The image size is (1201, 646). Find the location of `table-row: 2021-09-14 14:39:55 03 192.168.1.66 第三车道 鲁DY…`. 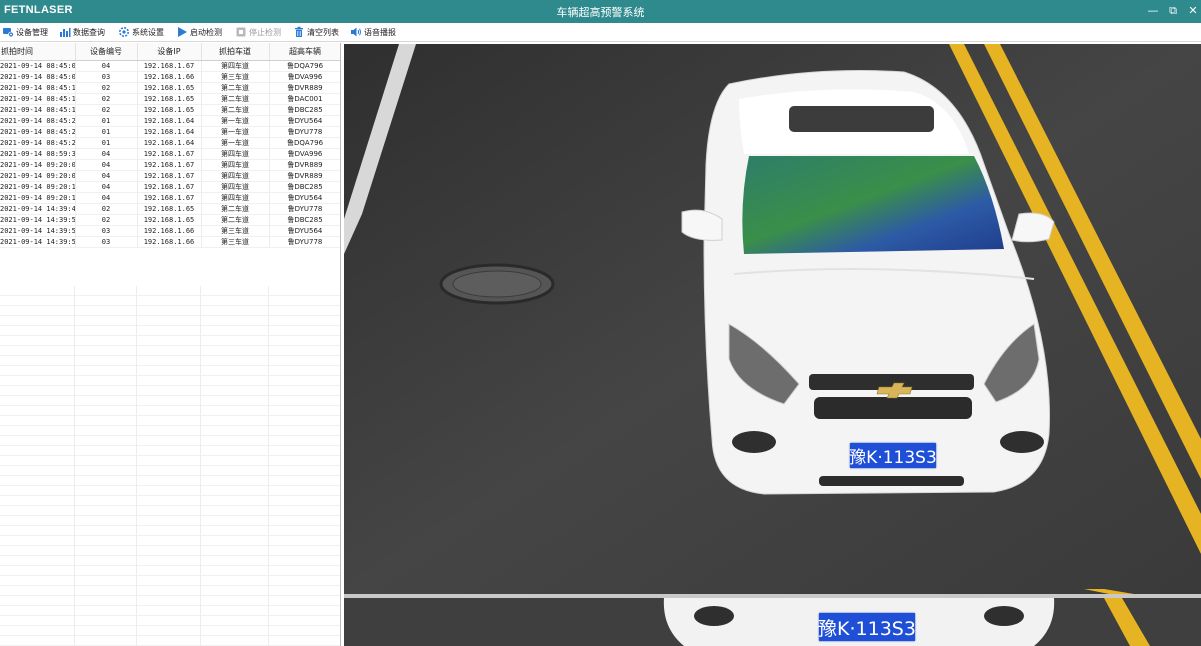

table-row: 2021-09-14 14:39:55 03 192.168.1.66 第三车道 鲁DY… is located at coordinates (170, 231).